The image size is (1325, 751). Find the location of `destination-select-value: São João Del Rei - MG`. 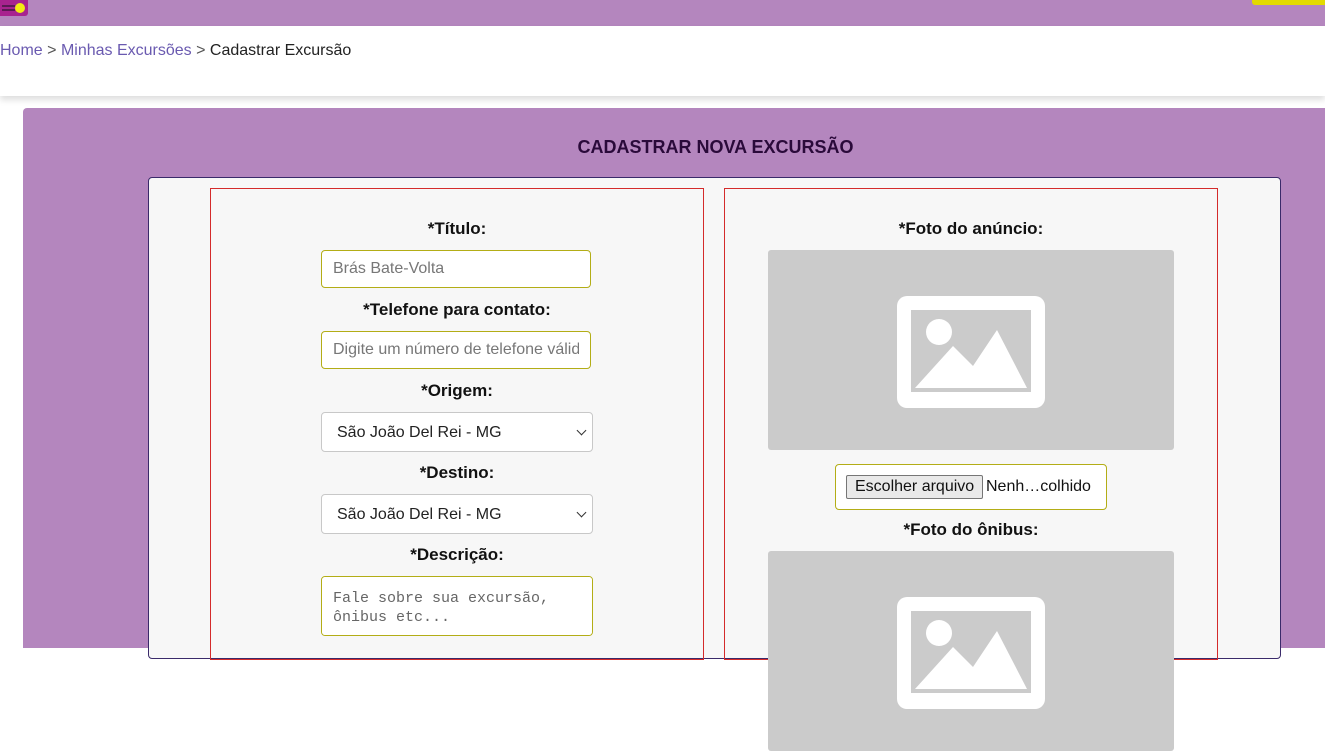

destination-select-value: São João Del Rei - MG is located at coordinates (419, 514).